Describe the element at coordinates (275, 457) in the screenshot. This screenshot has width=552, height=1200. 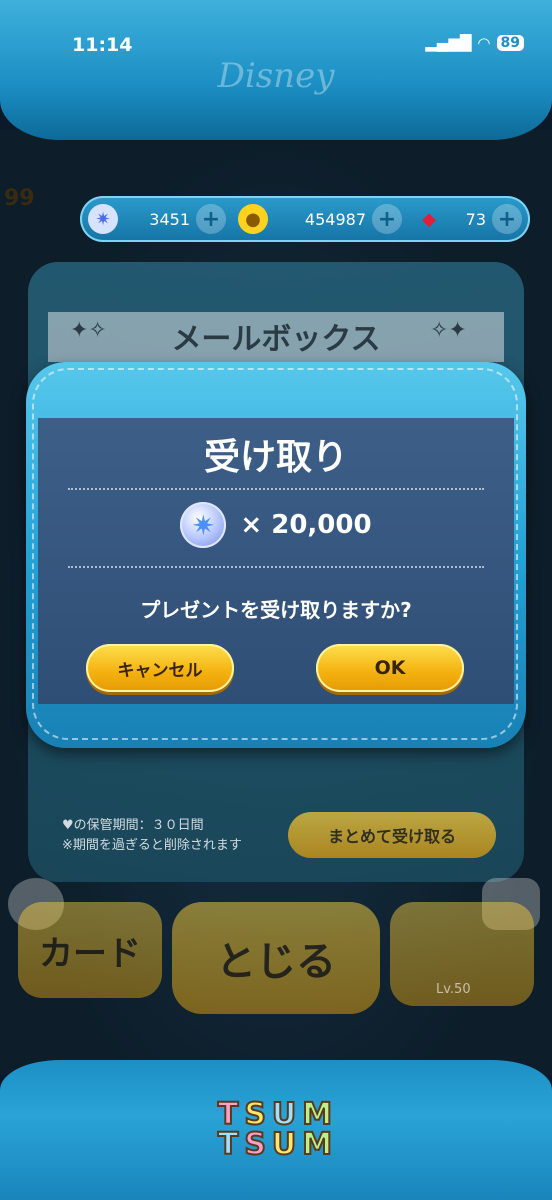
I see `dialog-title: 受け取り` at that location.